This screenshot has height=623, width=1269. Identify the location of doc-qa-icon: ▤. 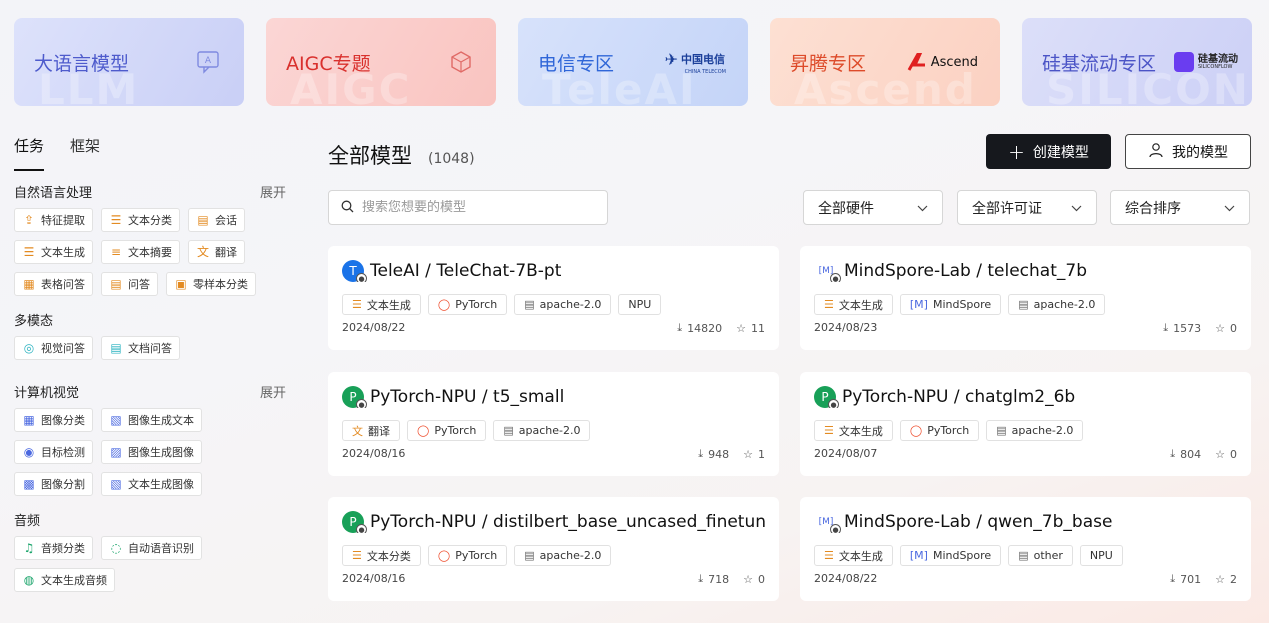
(116, 348).